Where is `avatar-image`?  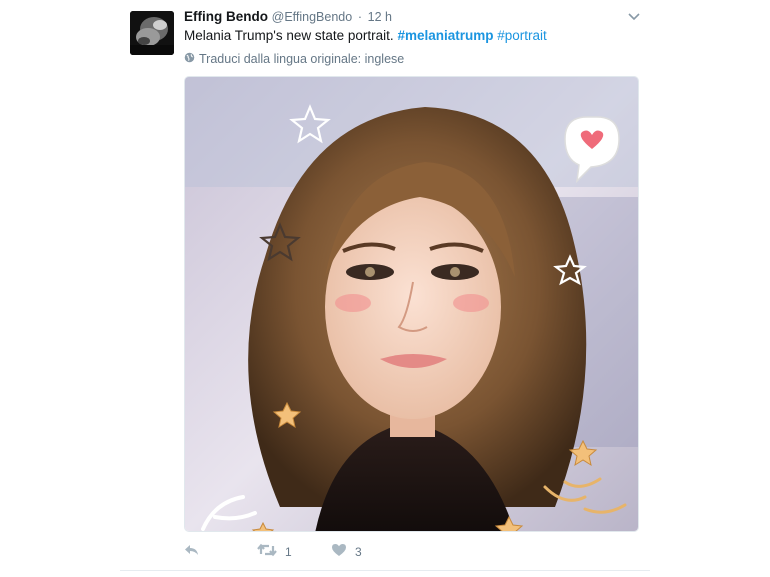
avatar-image is located at coordinates (152, 33).